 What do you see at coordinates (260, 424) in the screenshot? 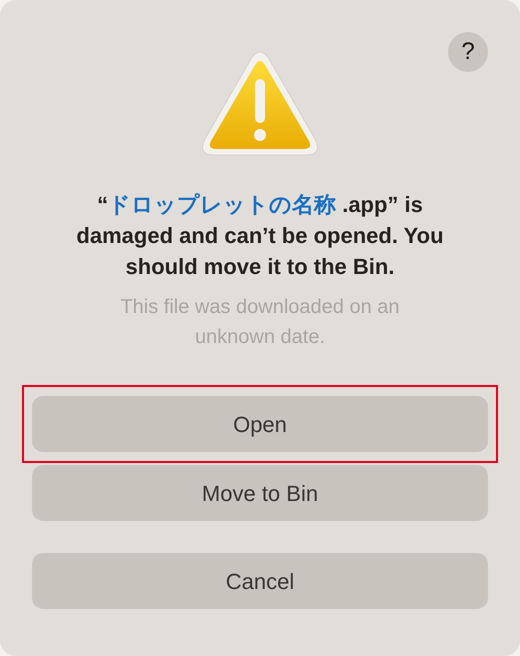
I see `dialog-button: Open` at bounding box center [260, 424].